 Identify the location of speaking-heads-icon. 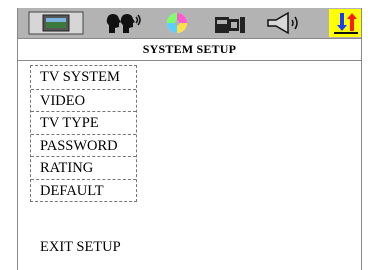
(123, 23).